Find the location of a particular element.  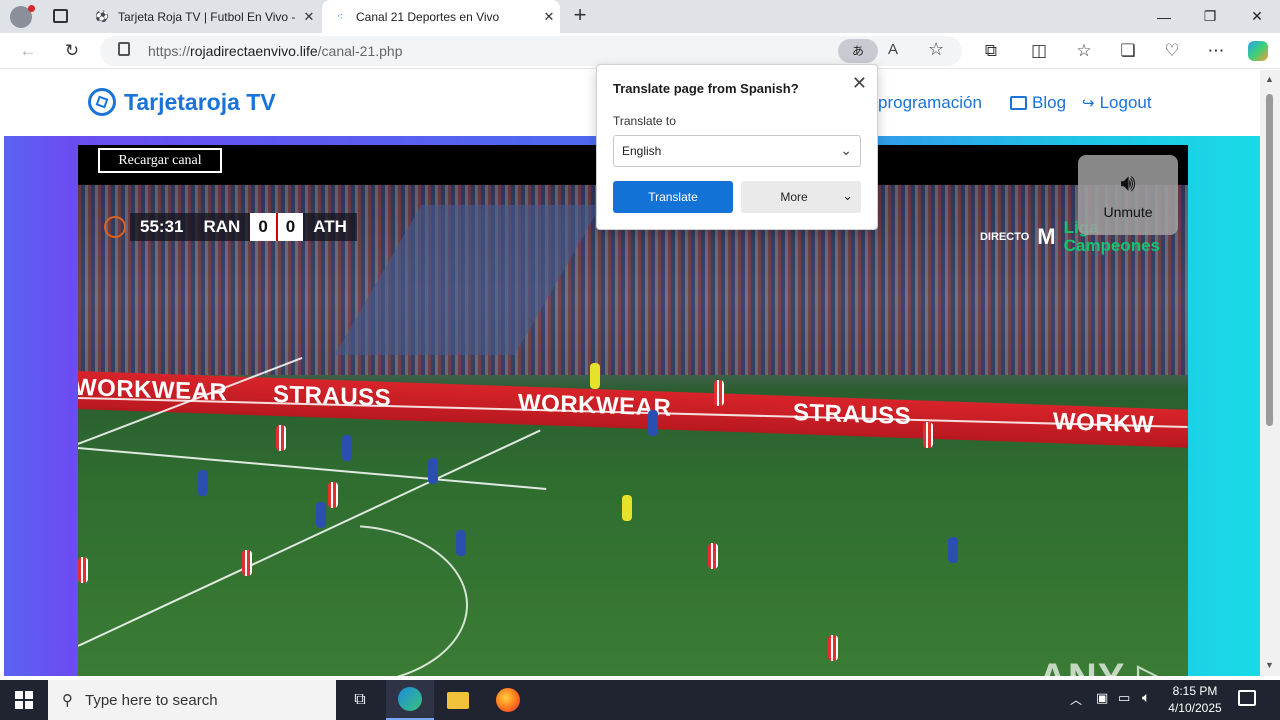

back-button: ← is located at coordinates (28, 51).